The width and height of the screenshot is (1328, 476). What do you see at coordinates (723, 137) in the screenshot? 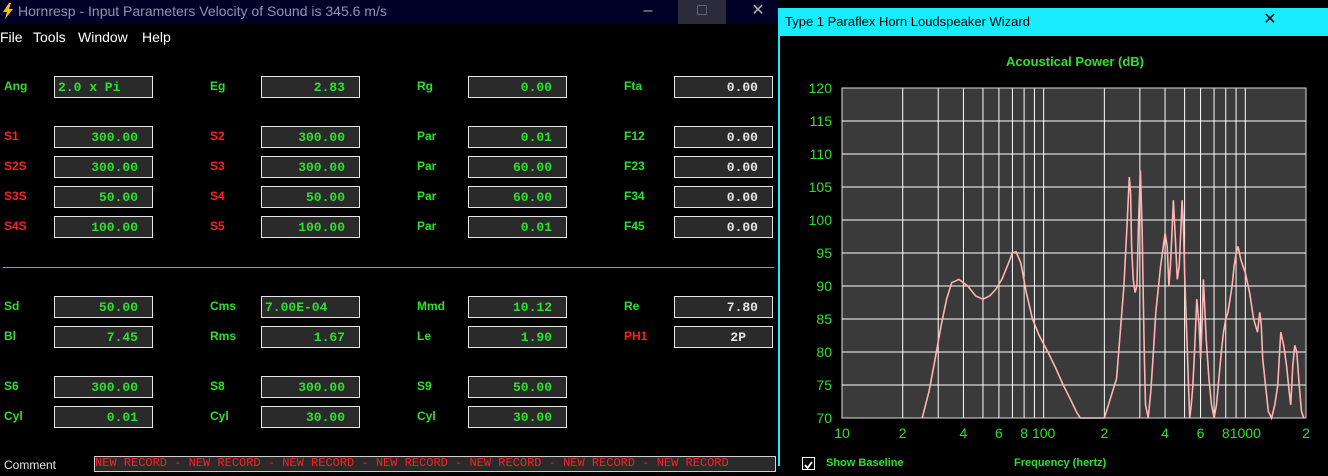
I see `f12-field: 0.00` at bounding box center [723, 137].